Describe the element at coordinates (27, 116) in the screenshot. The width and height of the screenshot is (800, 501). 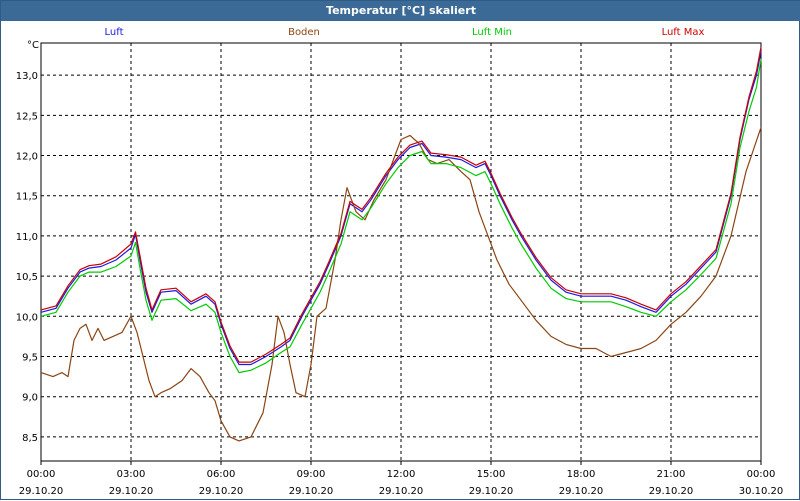
I see `y-tick-label: 12,5` at that location.